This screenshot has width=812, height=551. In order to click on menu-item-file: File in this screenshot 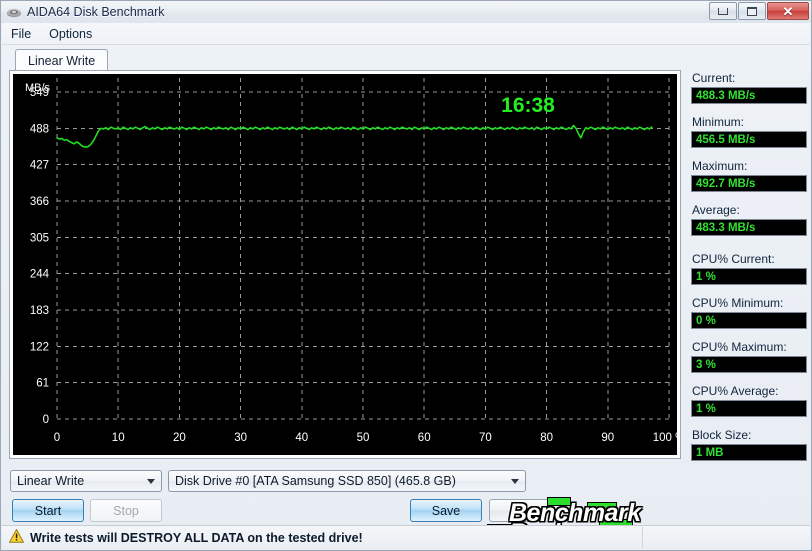, I will do `click(21, 34)`.